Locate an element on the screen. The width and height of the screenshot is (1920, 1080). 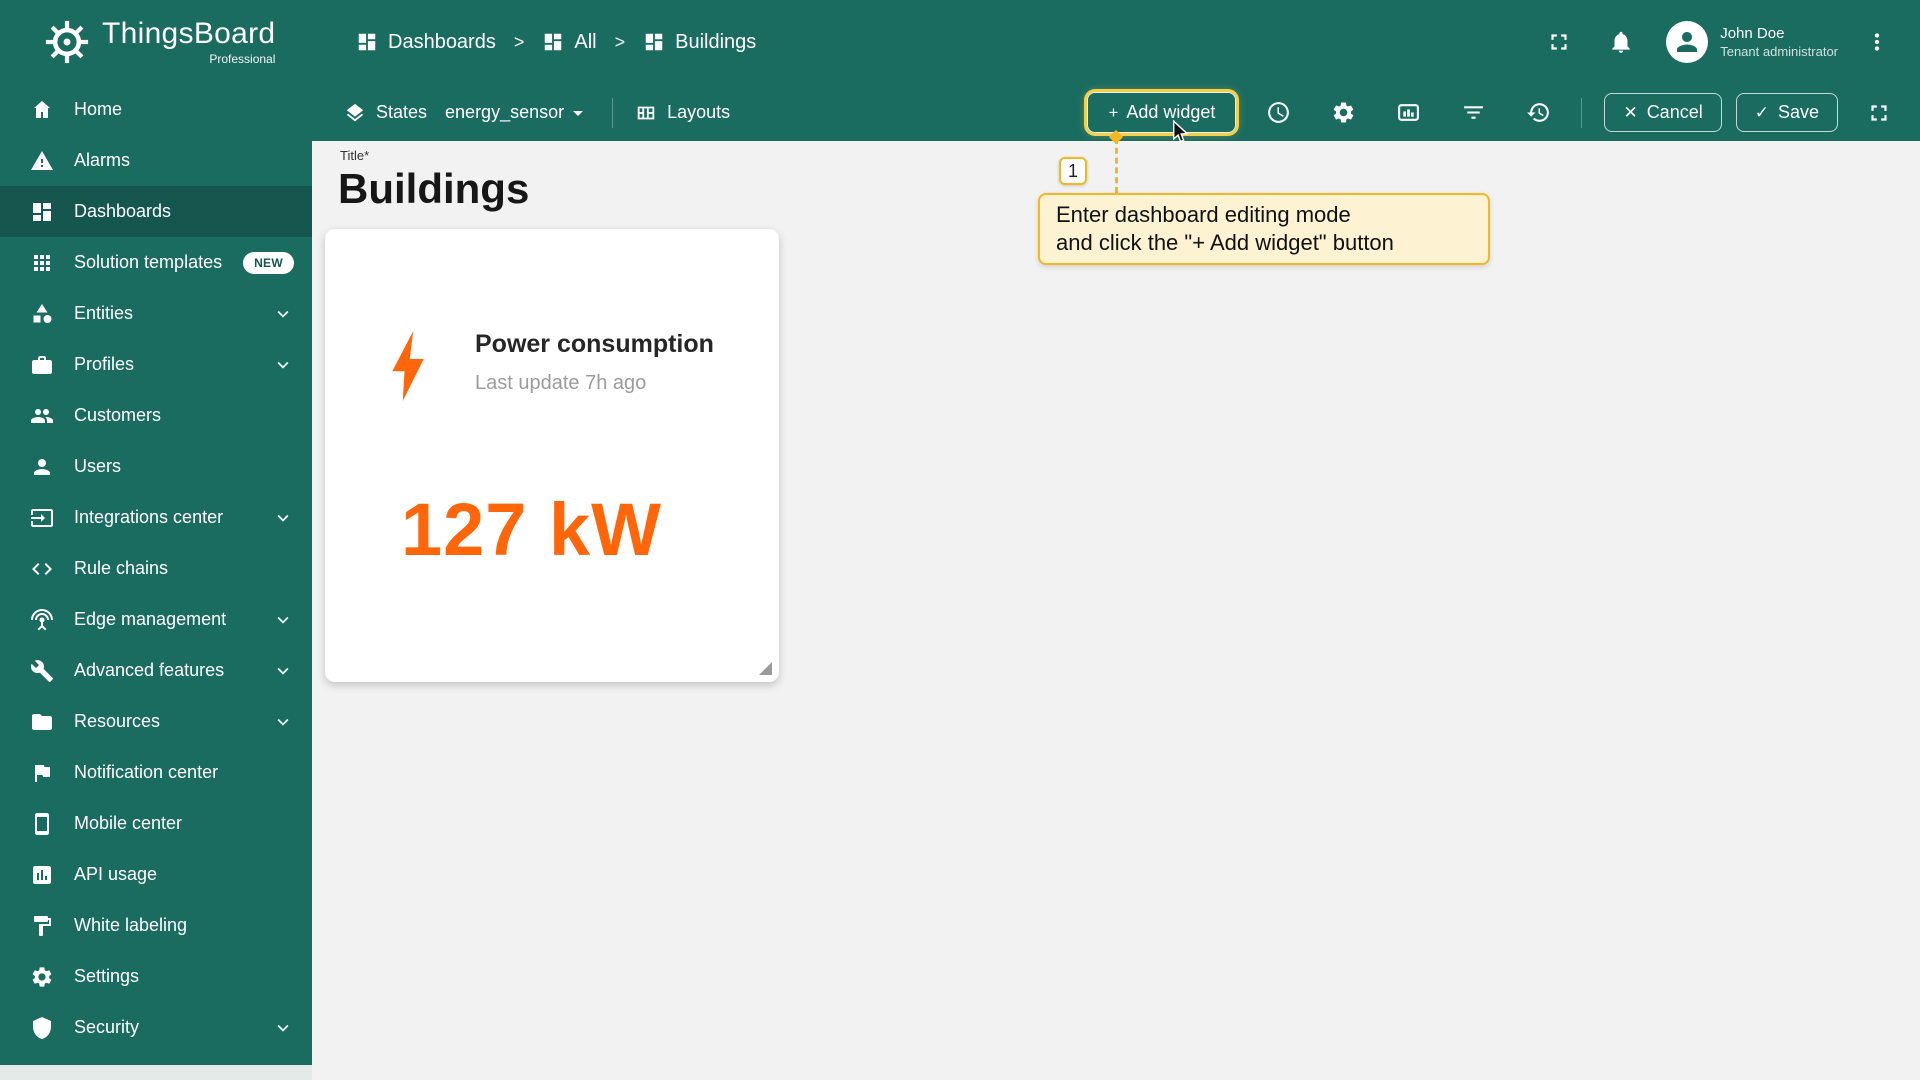
entity-aliases-button is located at coordinates (1408, 112).